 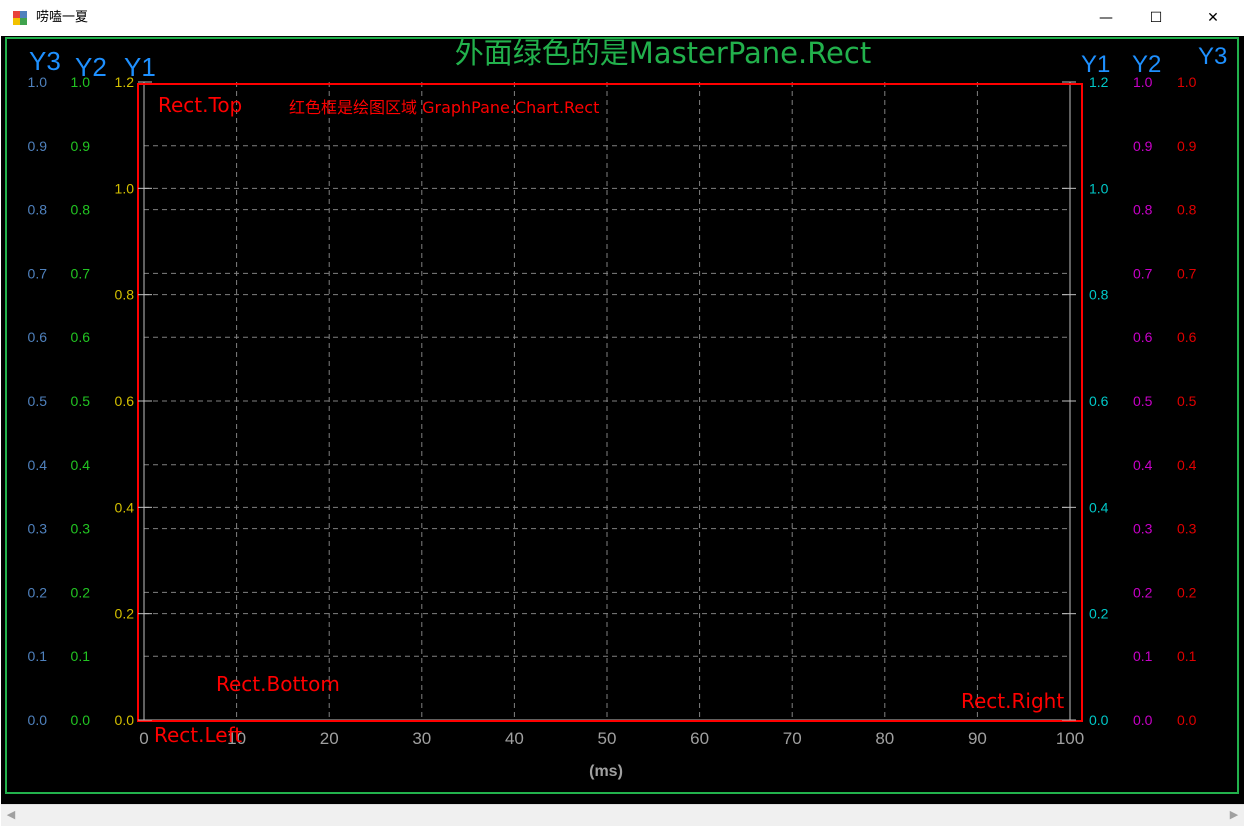 I want to click on y3-left-tick-label: 0.3, so click(x=38, y=529).